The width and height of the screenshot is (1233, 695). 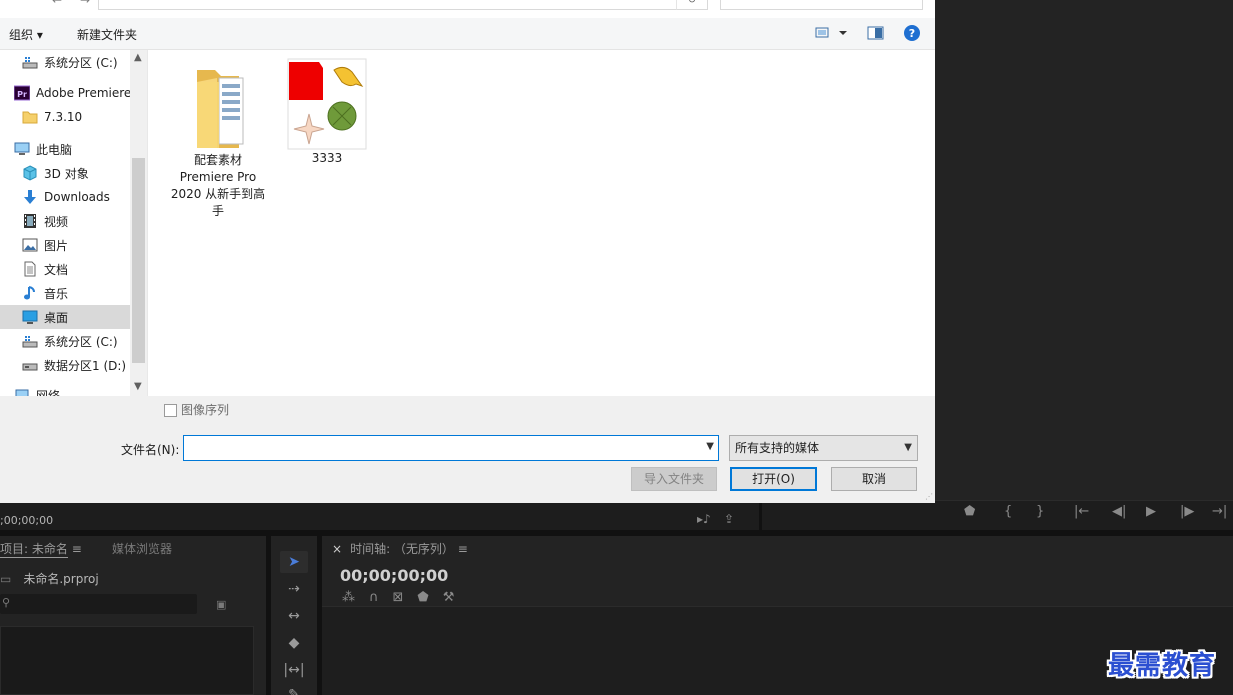 I want to click on tools-panel: ➤ ⇢ ↔ ◆ |↔| ✎, so click(x=294, y=615).